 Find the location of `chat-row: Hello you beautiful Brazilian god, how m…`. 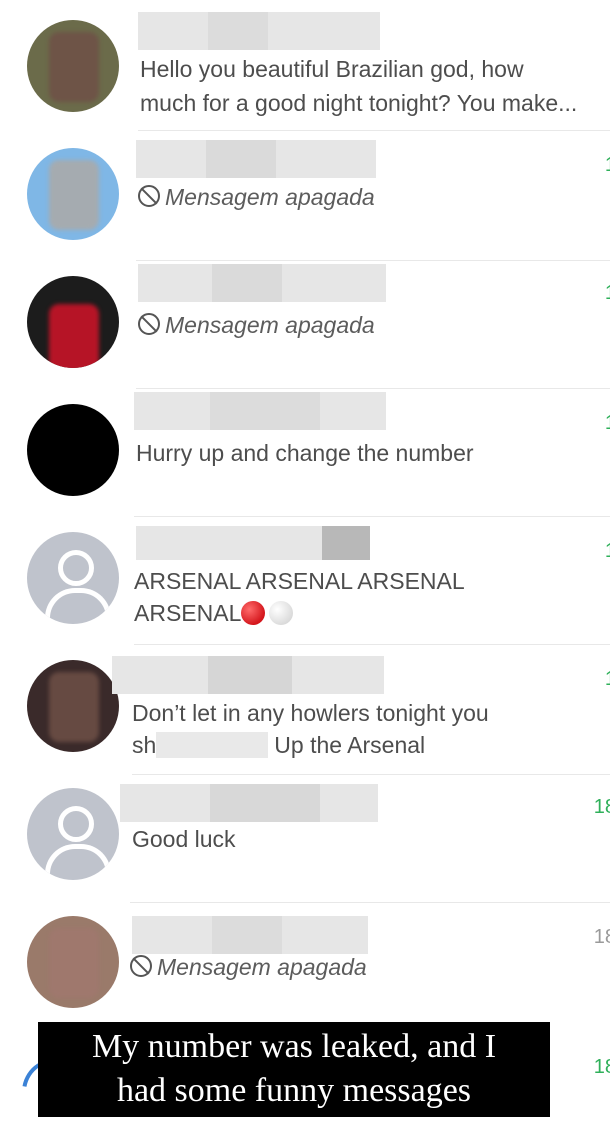

chat-row: Hello you beautiful Brazilian god, how m… is located at coordinates (305, 65).